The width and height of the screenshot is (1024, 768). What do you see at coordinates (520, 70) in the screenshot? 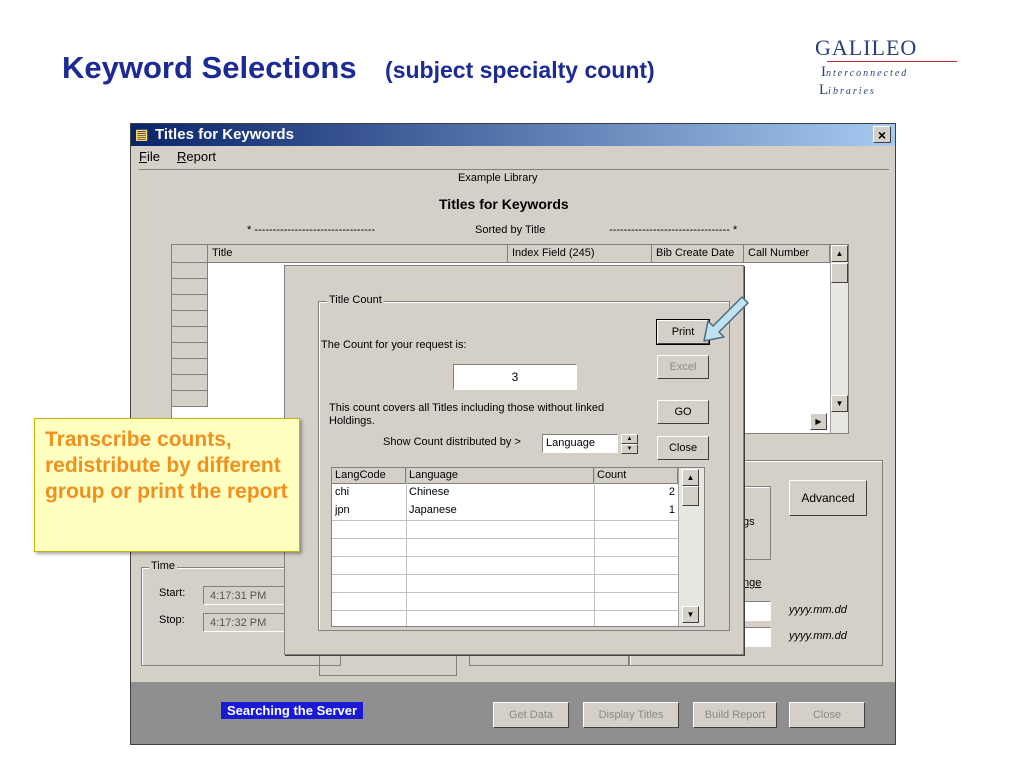
I see `slide-subtitle: (subject specialty count)` at bounding box center [520, 70].